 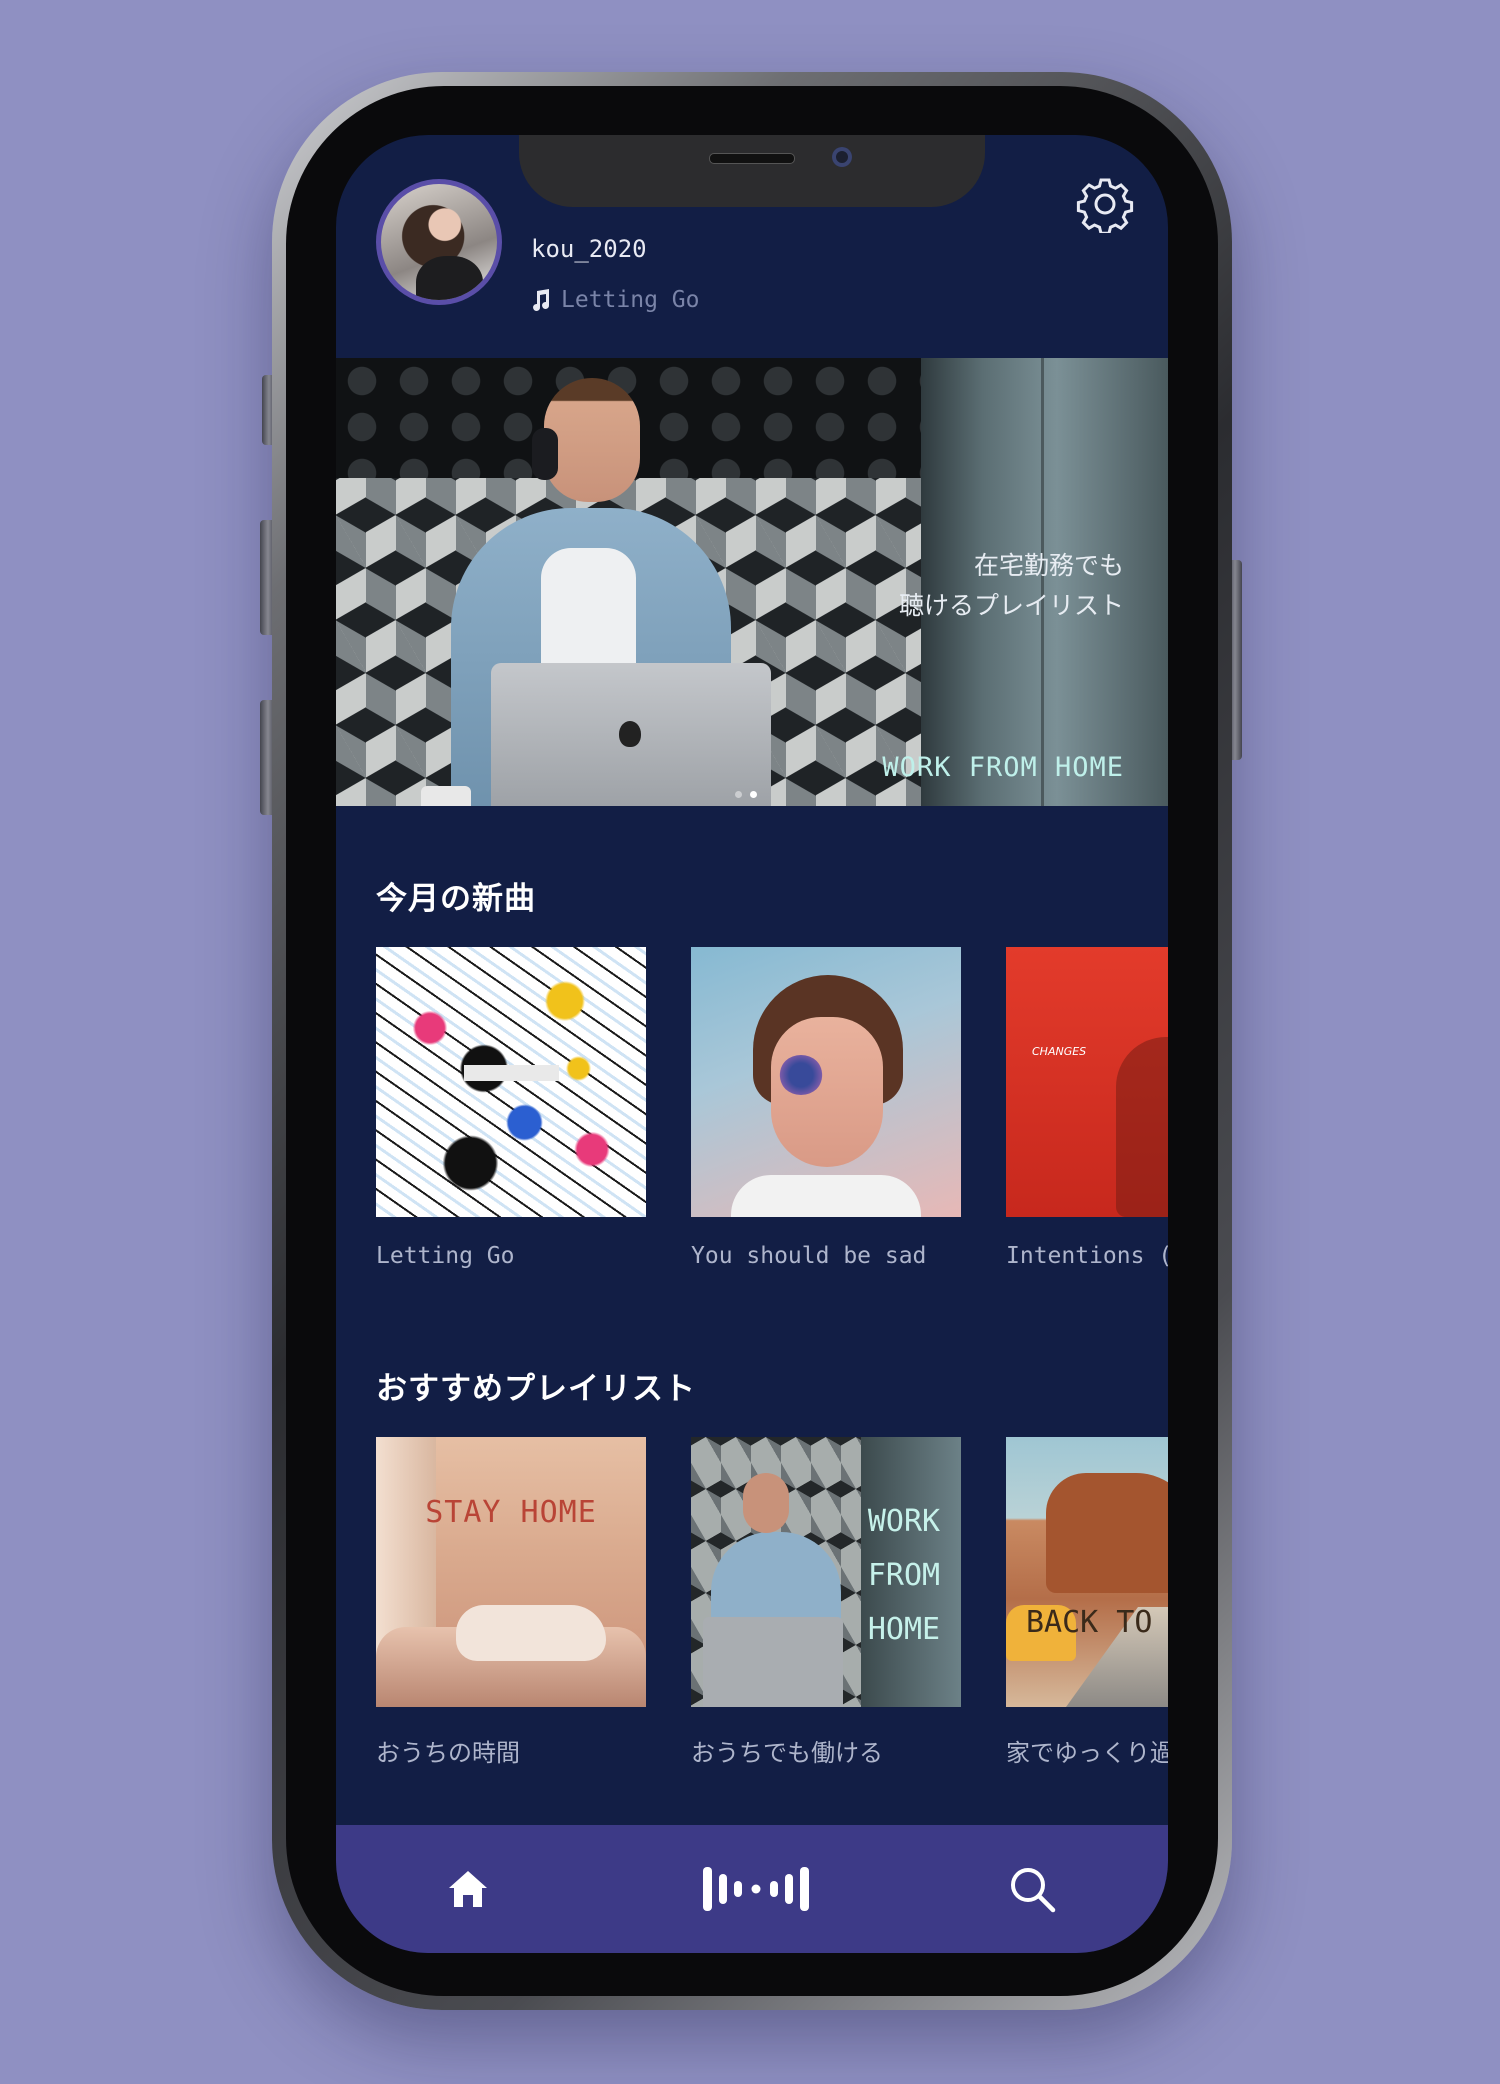 I want to click on carousel-dot-active, so click(x=753, y=794).